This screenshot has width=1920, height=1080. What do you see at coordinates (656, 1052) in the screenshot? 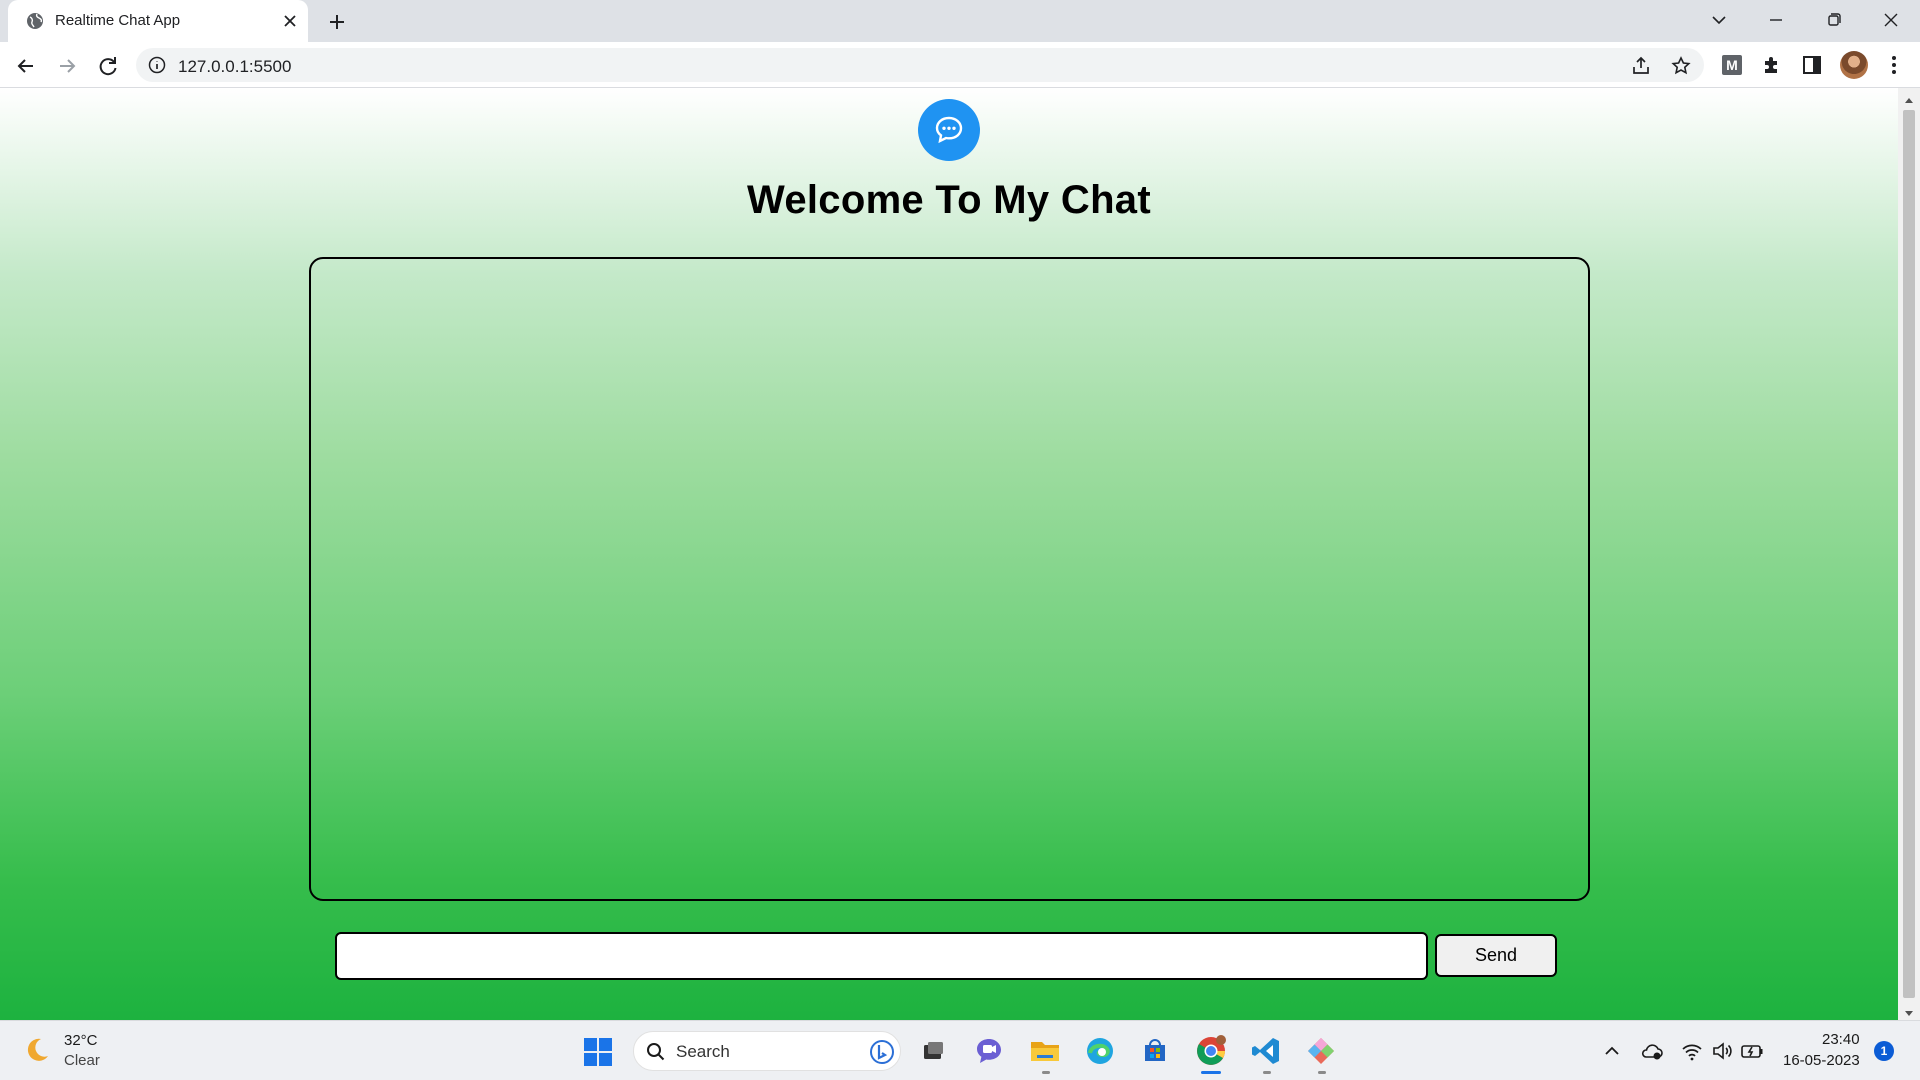
I see `search-icon` at bounding box center [656, 1052].